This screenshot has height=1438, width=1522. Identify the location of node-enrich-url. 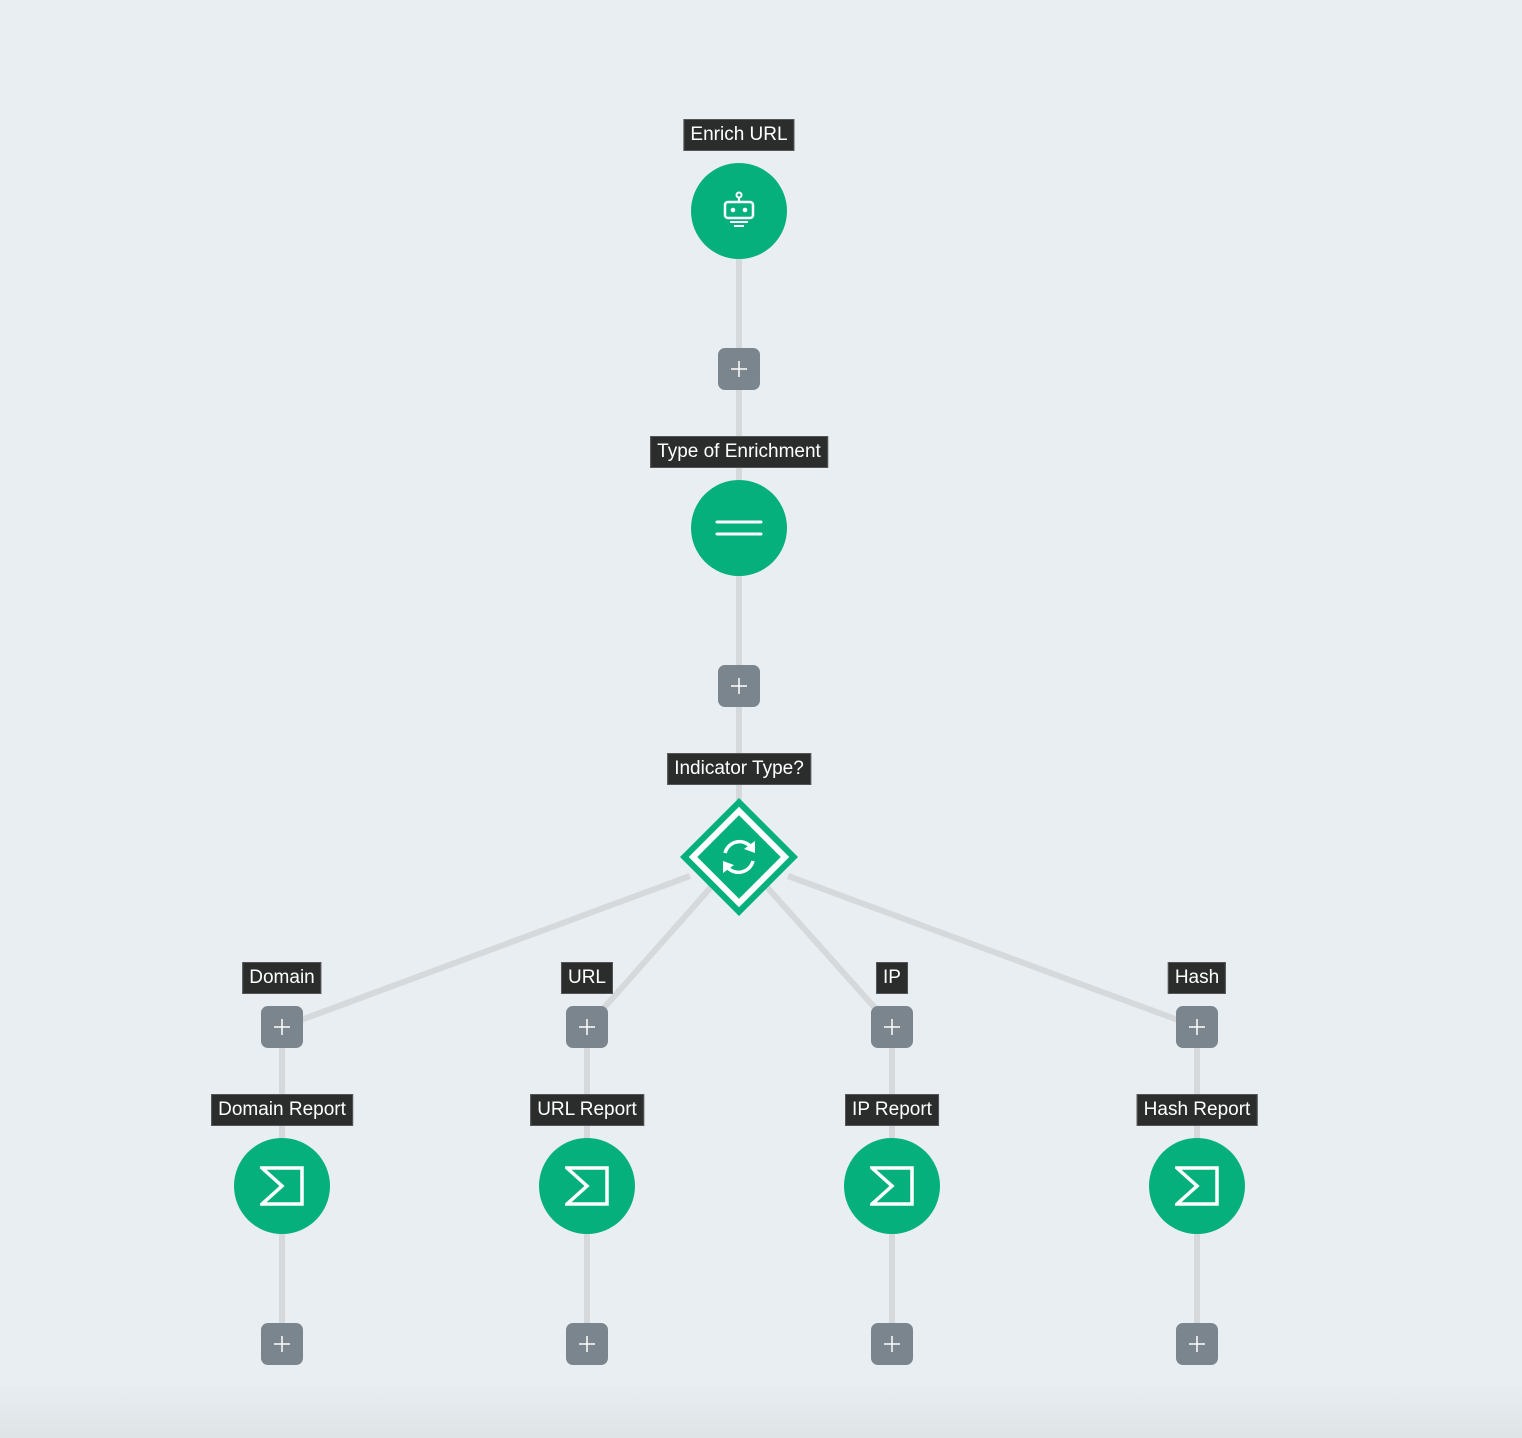
(739, 211).